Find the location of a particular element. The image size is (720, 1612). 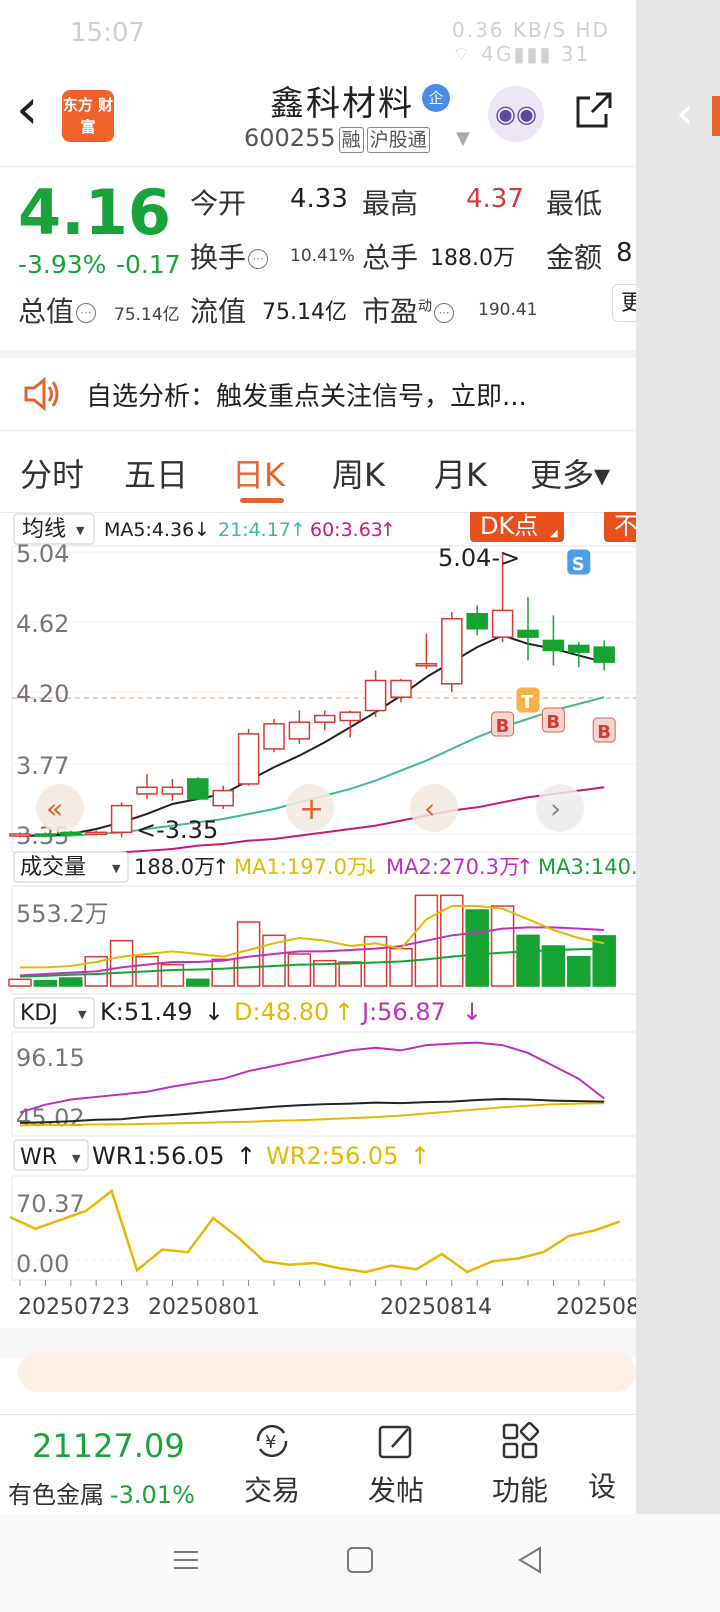

assistant-avatar-icon: ◉◉ is located at coordinates (516, 114).